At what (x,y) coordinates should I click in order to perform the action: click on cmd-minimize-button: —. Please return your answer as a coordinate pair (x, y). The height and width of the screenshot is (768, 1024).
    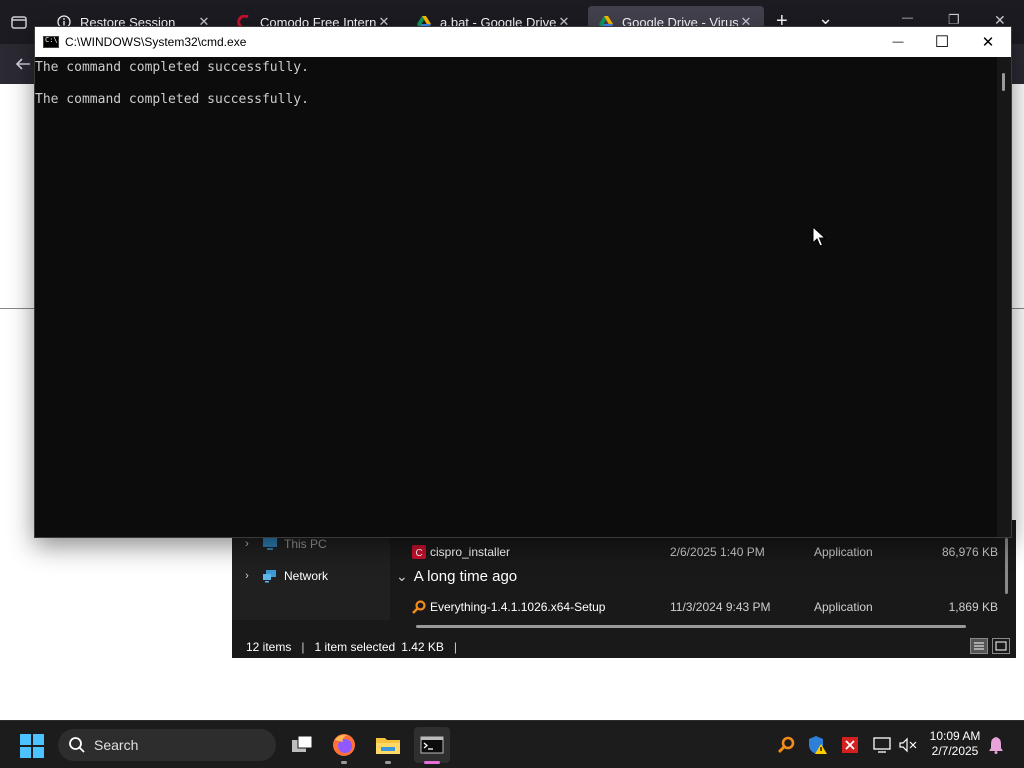
    Looking at the image, I should click on (898, 42).